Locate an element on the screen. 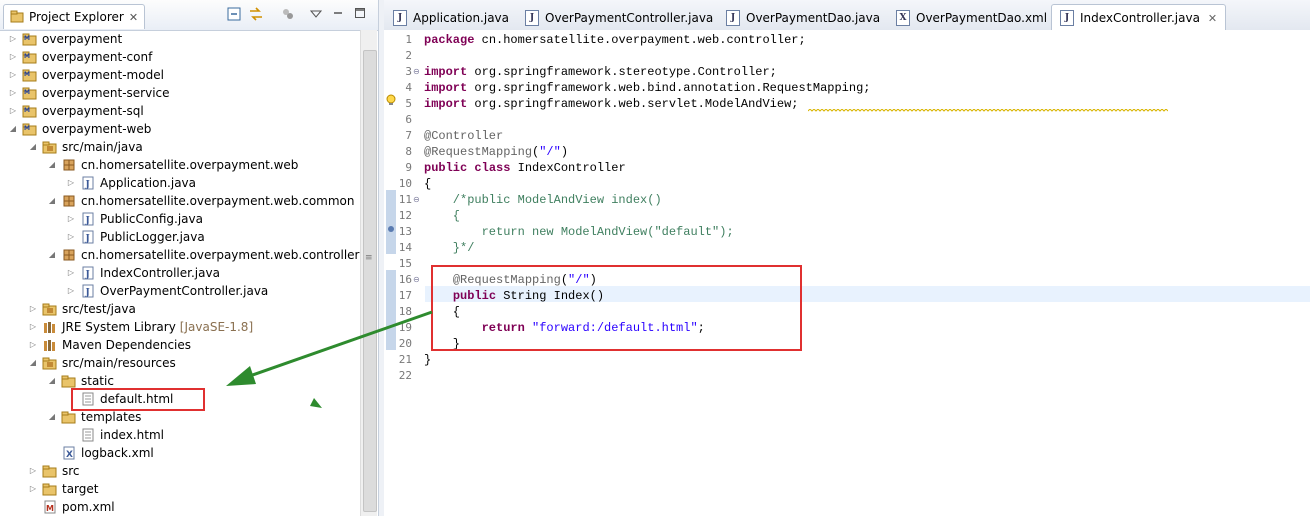 The height and width of the screenshot is (519, 1310). tree-item: ▷ J OverPaymentController.java is located at coordinates (167, 291).